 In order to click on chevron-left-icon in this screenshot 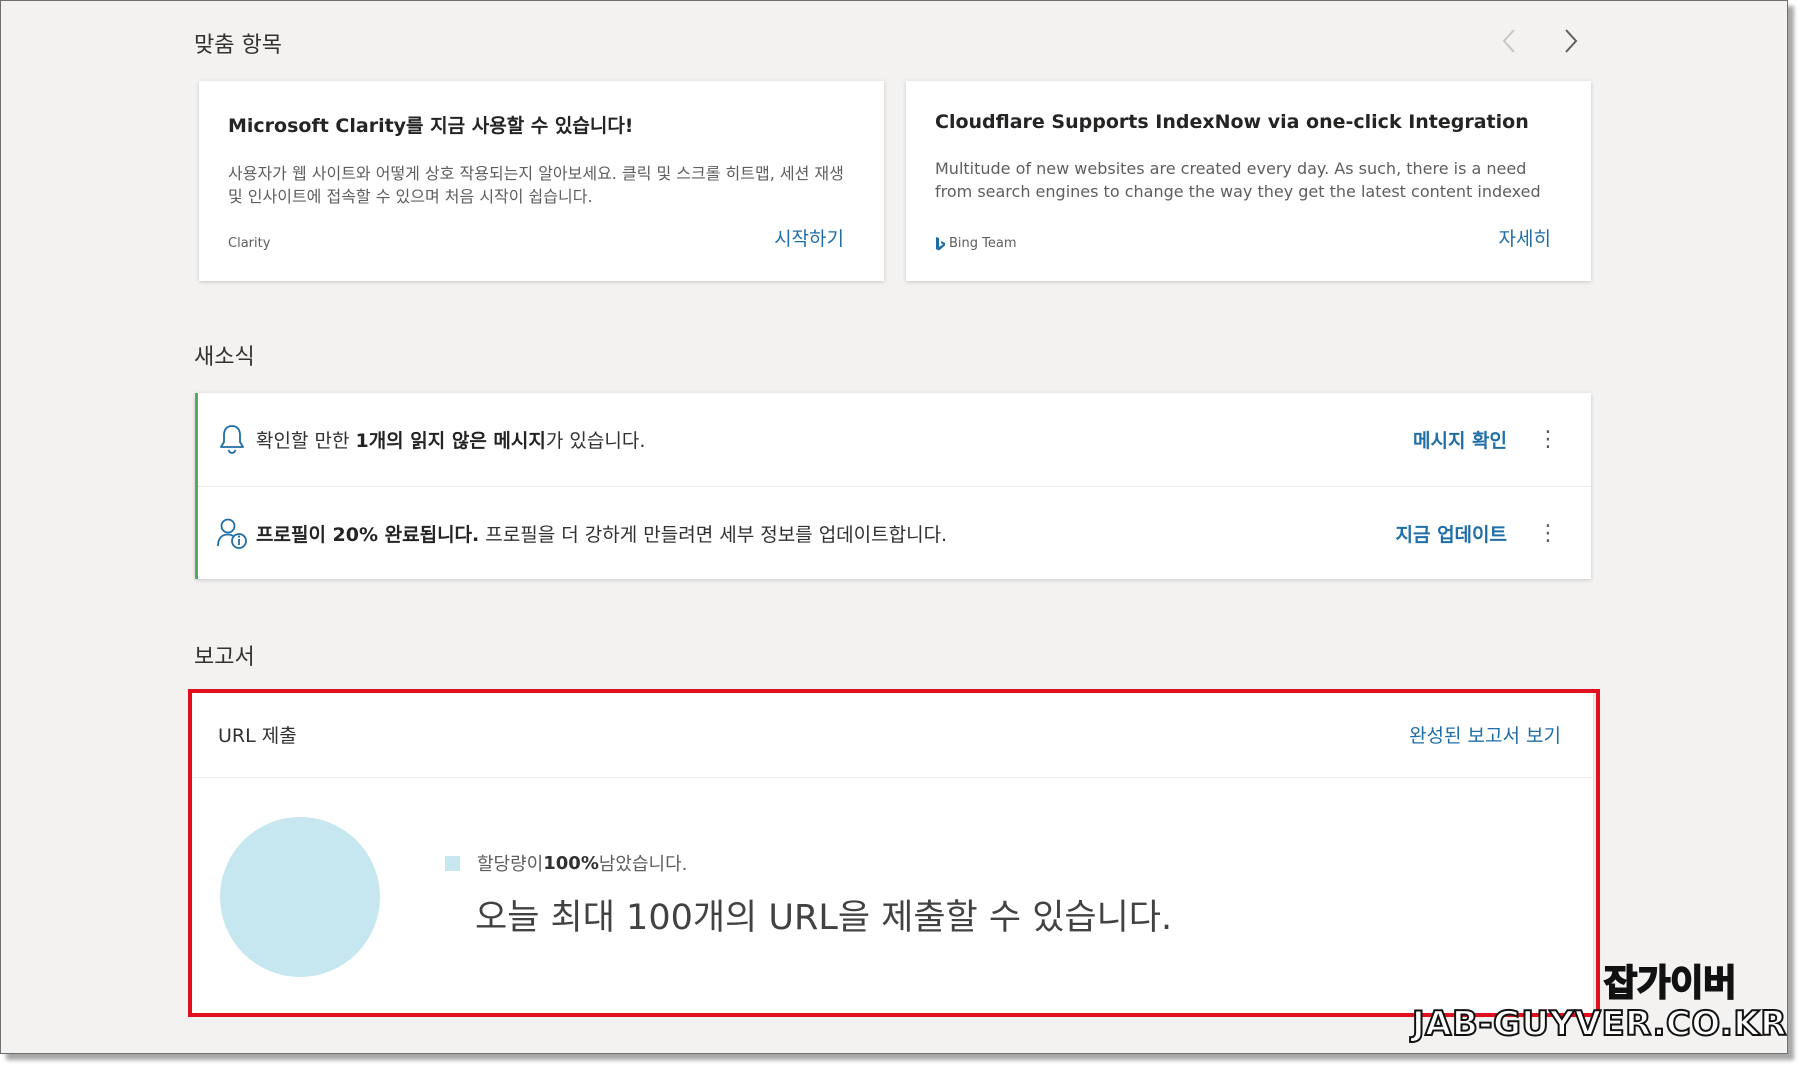, I will do `click(1508, 41)`.